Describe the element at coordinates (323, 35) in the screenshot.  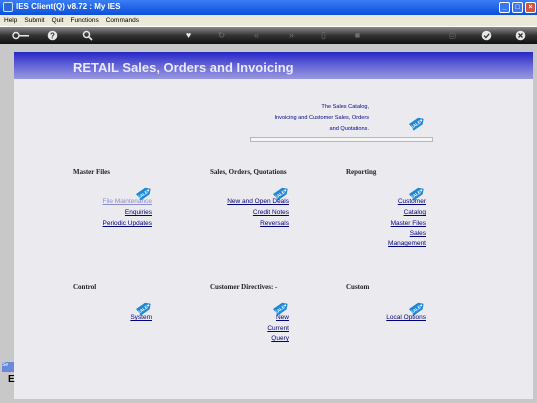
I see `page-icon: ▯` at that location.